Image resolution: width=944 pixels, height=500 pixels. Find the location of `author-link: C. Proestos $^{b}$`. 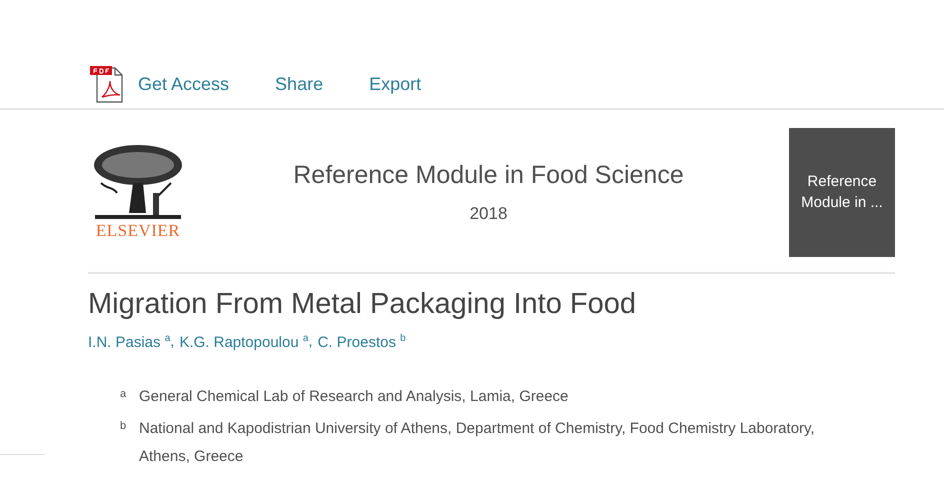

author-link: C. Proestos $^{b}$ is located at coordinates (362, 342).